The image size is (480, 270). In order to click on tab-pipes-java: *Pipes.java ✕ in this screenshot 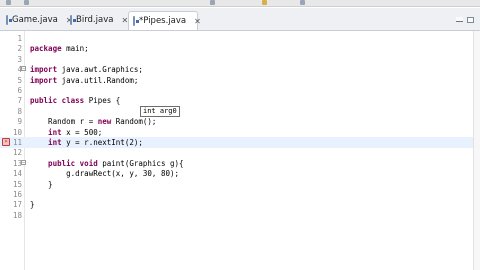, I will do `click(164, 20)`.